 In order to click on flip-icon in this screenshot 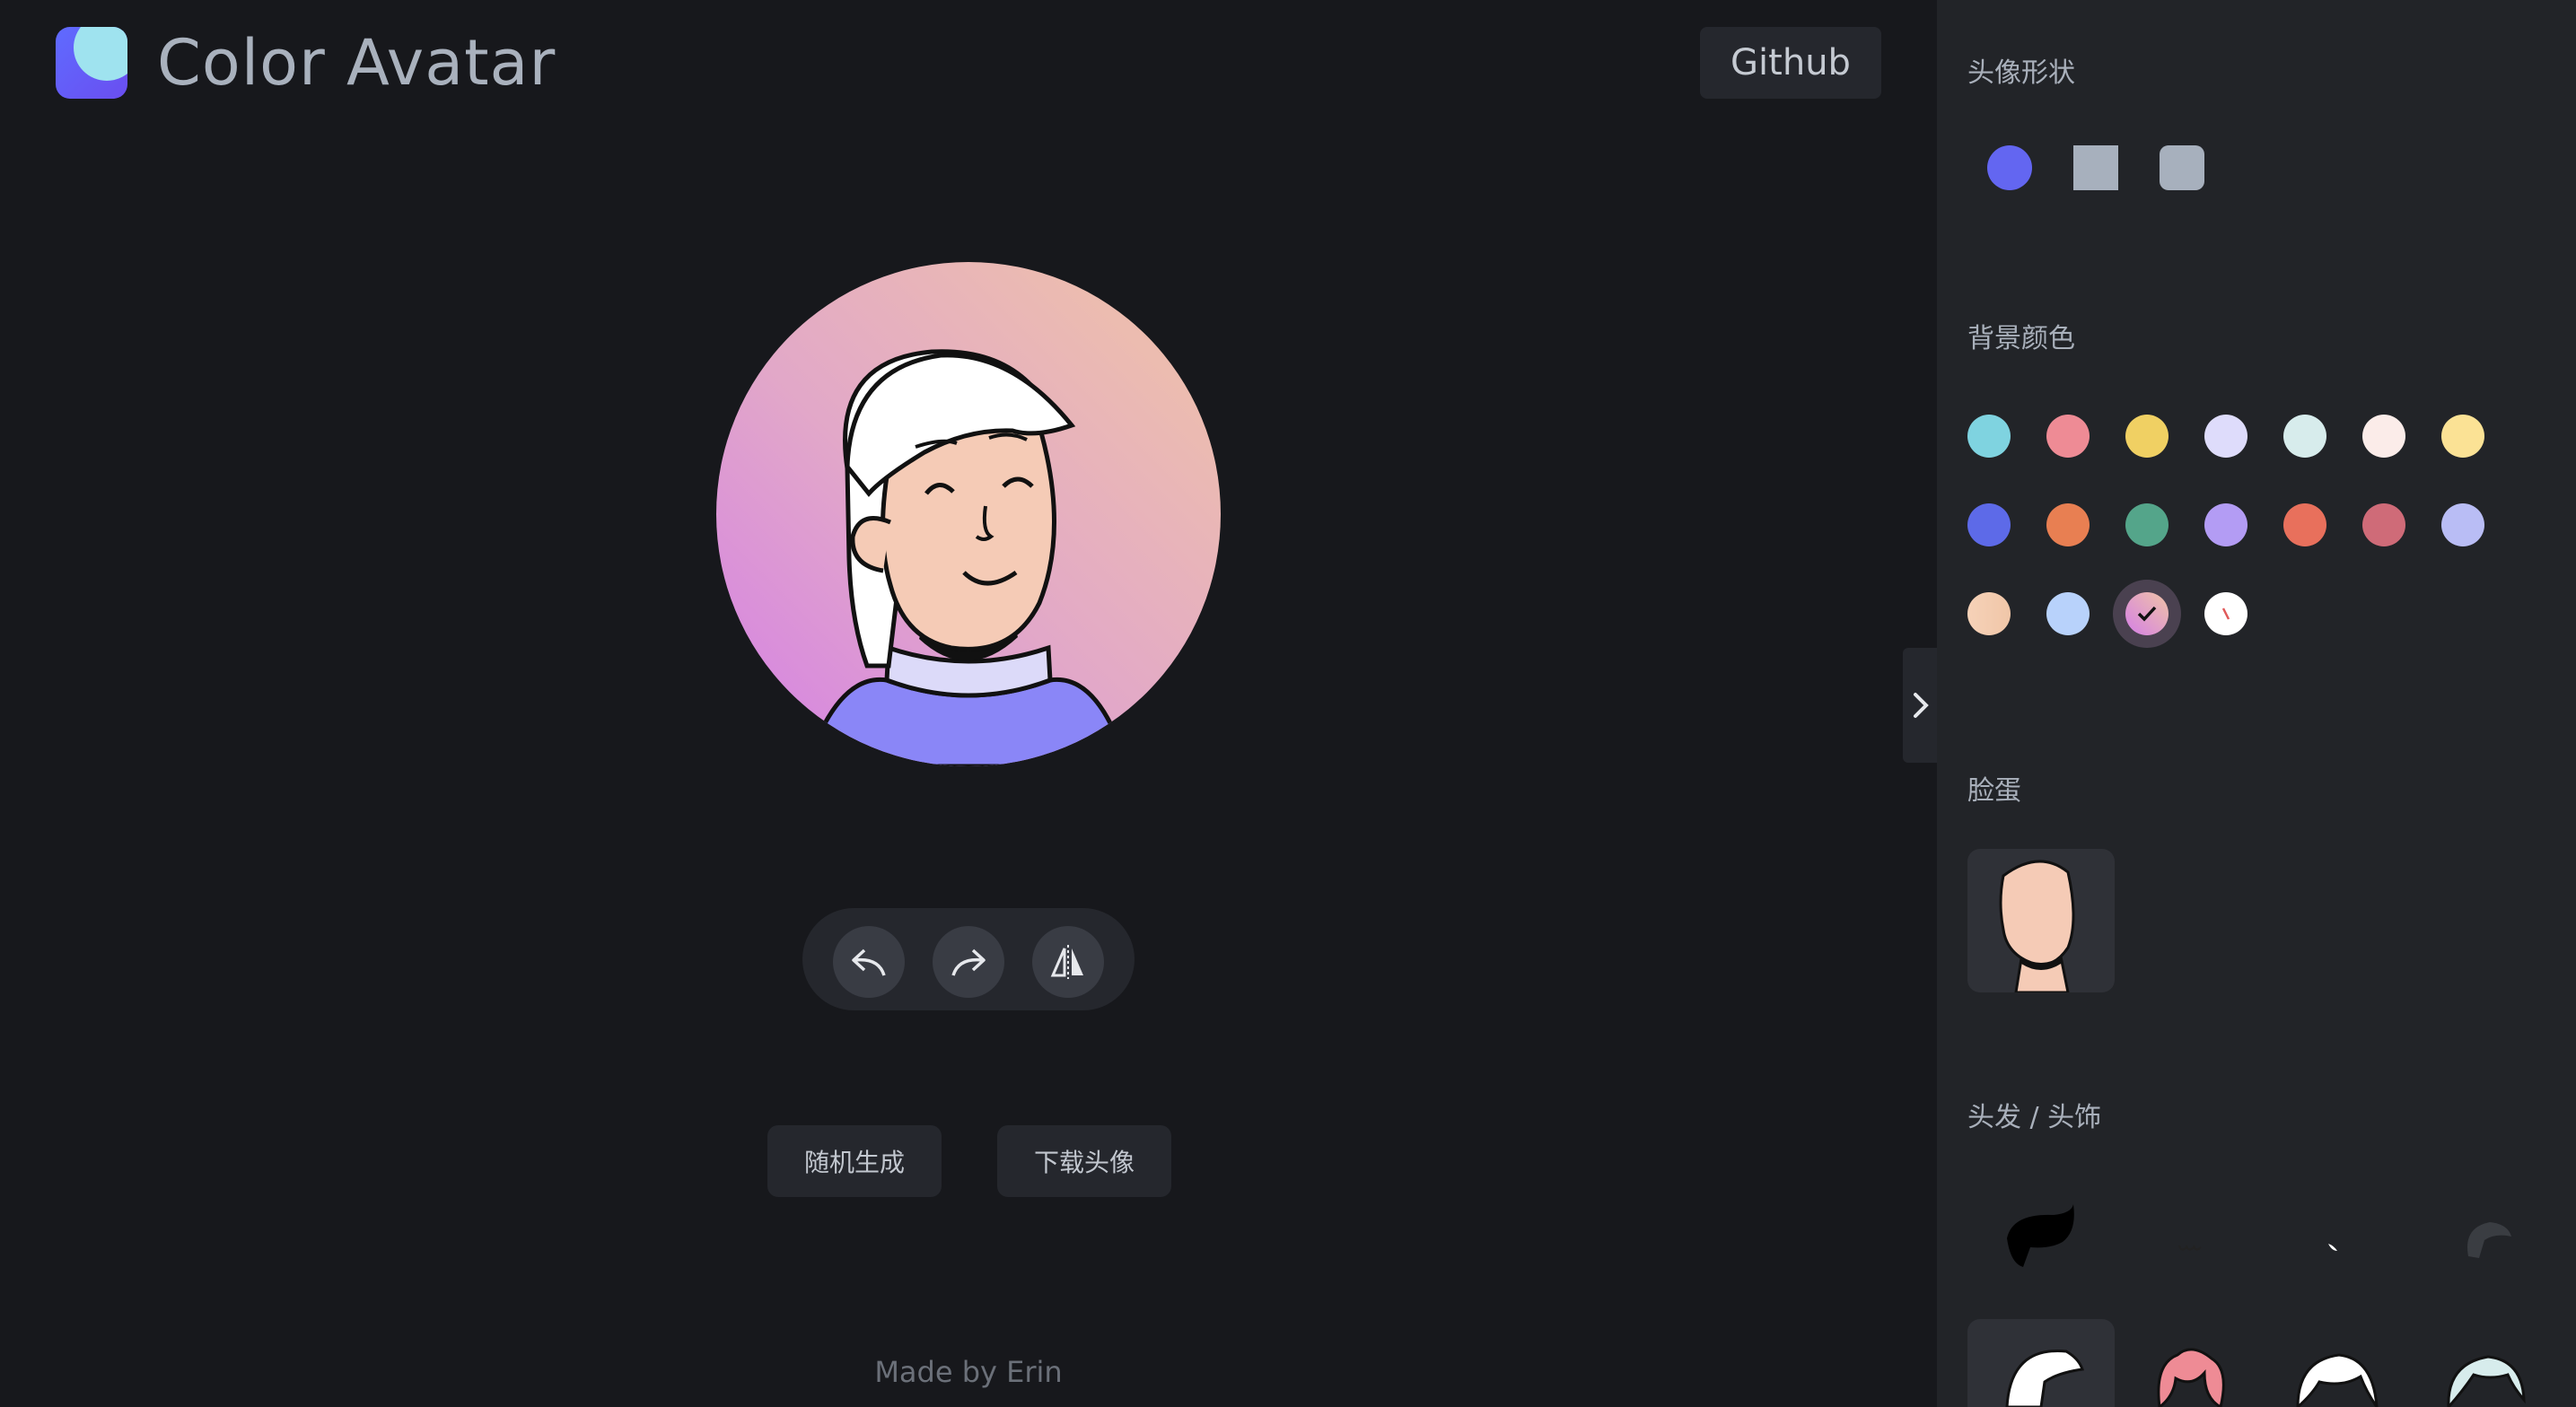, I will do `click(1066, 962)`.